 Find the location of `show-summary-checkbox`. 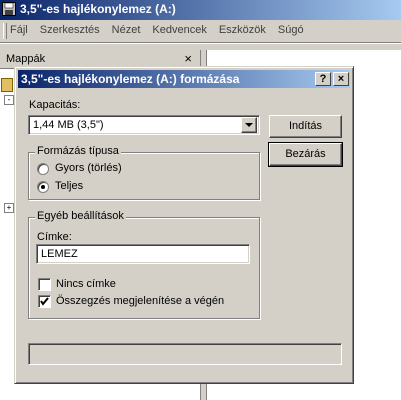

show-summary-checkbox is located at coordinates (44, 301).